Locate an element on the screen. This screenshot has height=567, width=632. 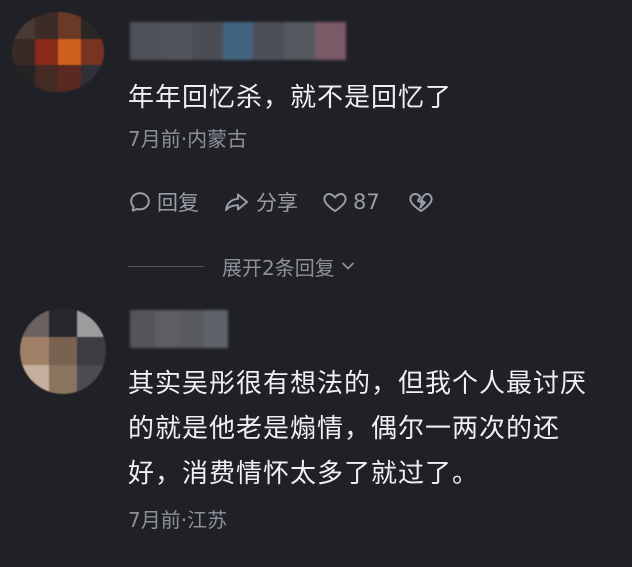
expand-replies-button: 展开2条回复 is located at coordinates (288, 266).